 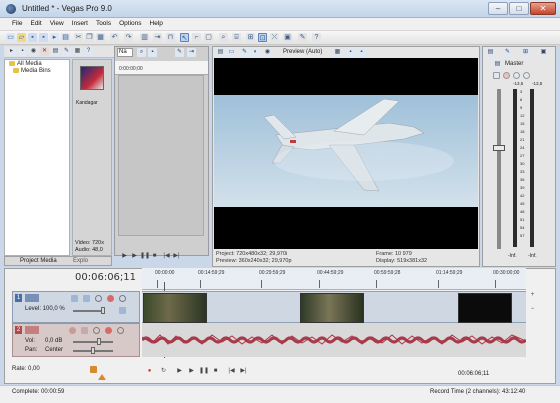 What do you see at coordinates (88, 51) in the screenshot?
I see `pm-help-icon: ?` at bounding box center [88, 51].